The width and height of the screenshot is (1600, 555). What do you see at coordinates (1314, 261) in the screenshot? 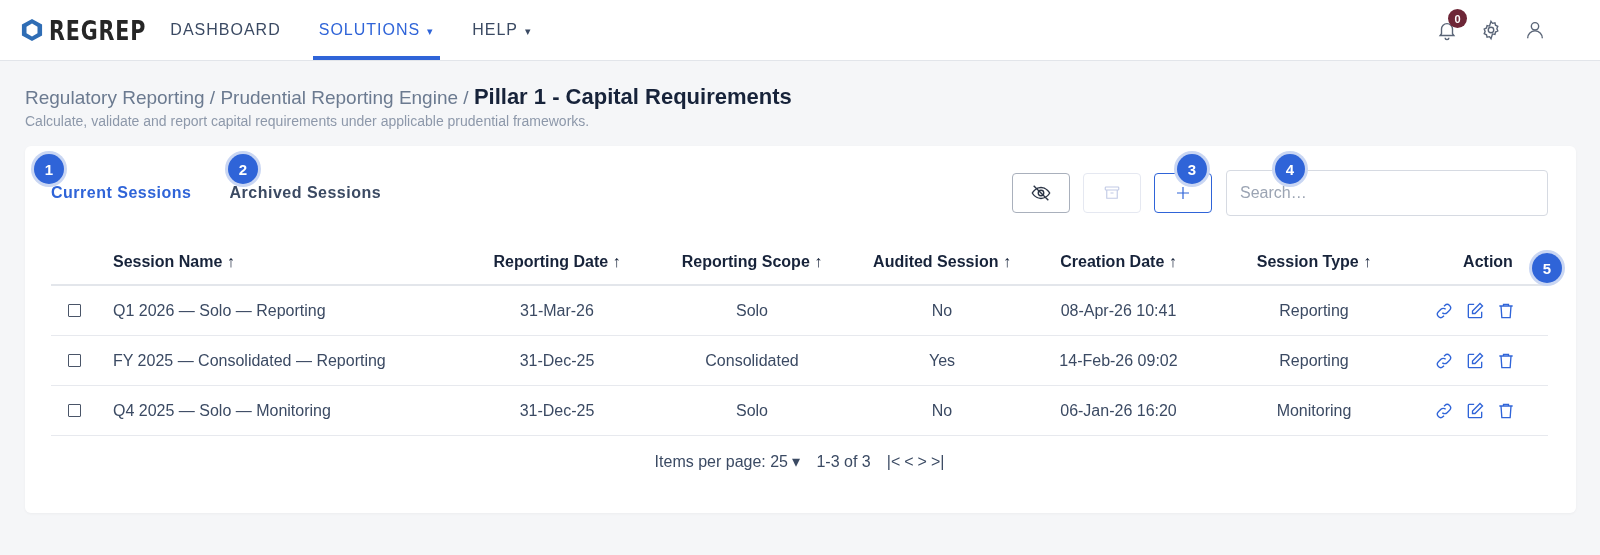
I see `column-header: Session Type ↑` at bounding box center [1314, 261].